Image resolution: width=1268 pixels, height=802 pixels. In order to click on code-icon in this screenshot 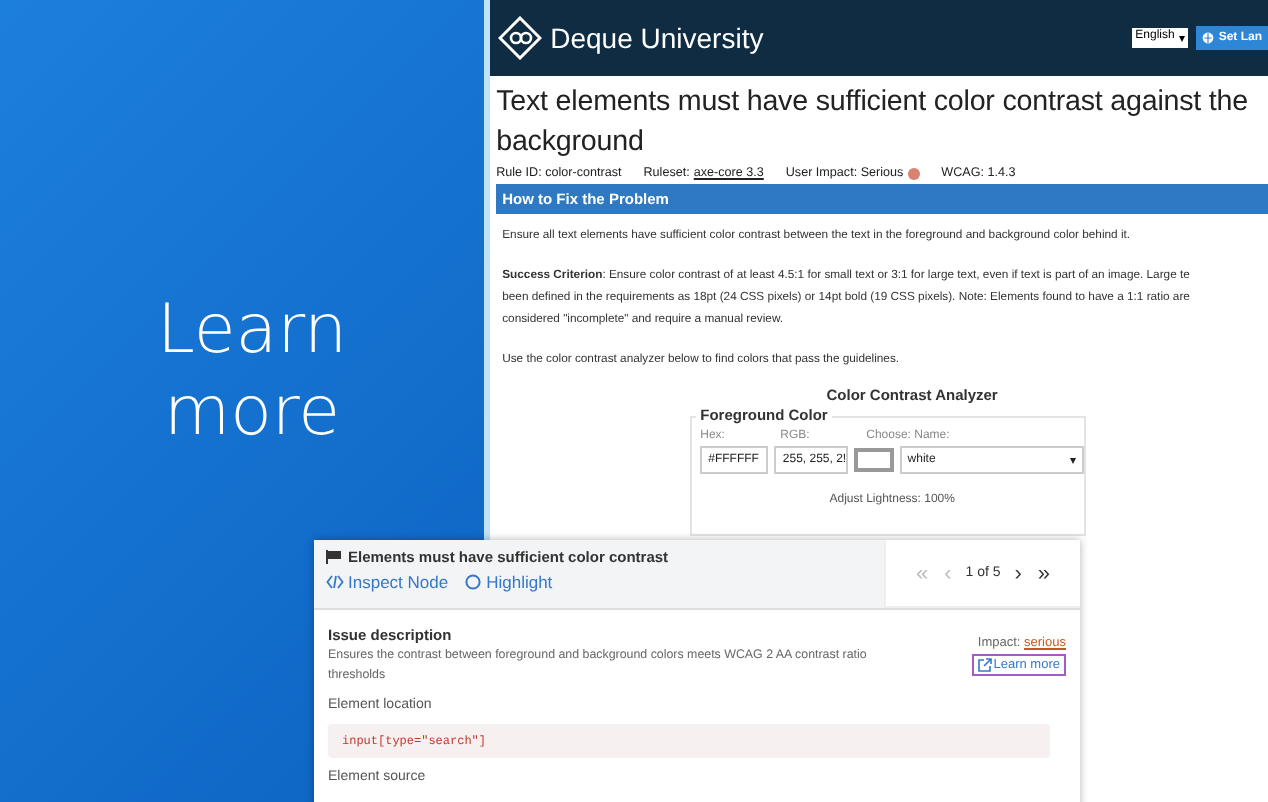, I will do `click(335, 582)`.